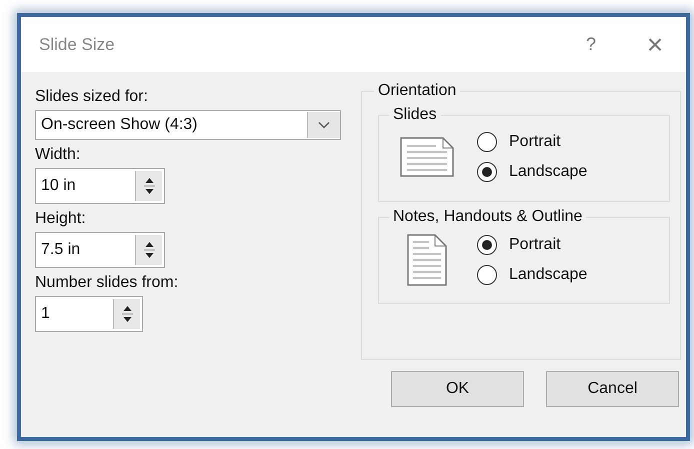  What do you see at coordinates (655, 44) in the screenshot?
I see `close-button: ×` at bounding box center [655, 44].